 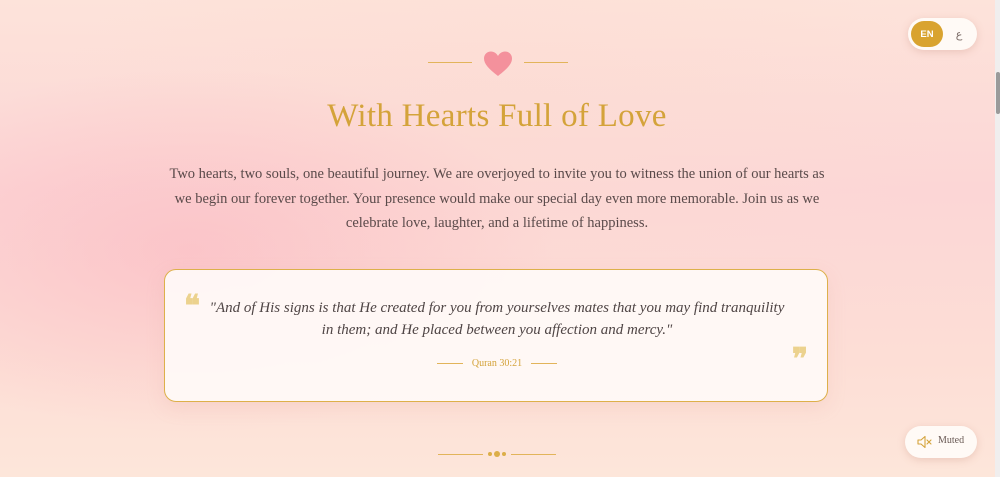 I want to click on citation-line-left, so click(x=449, y=364).